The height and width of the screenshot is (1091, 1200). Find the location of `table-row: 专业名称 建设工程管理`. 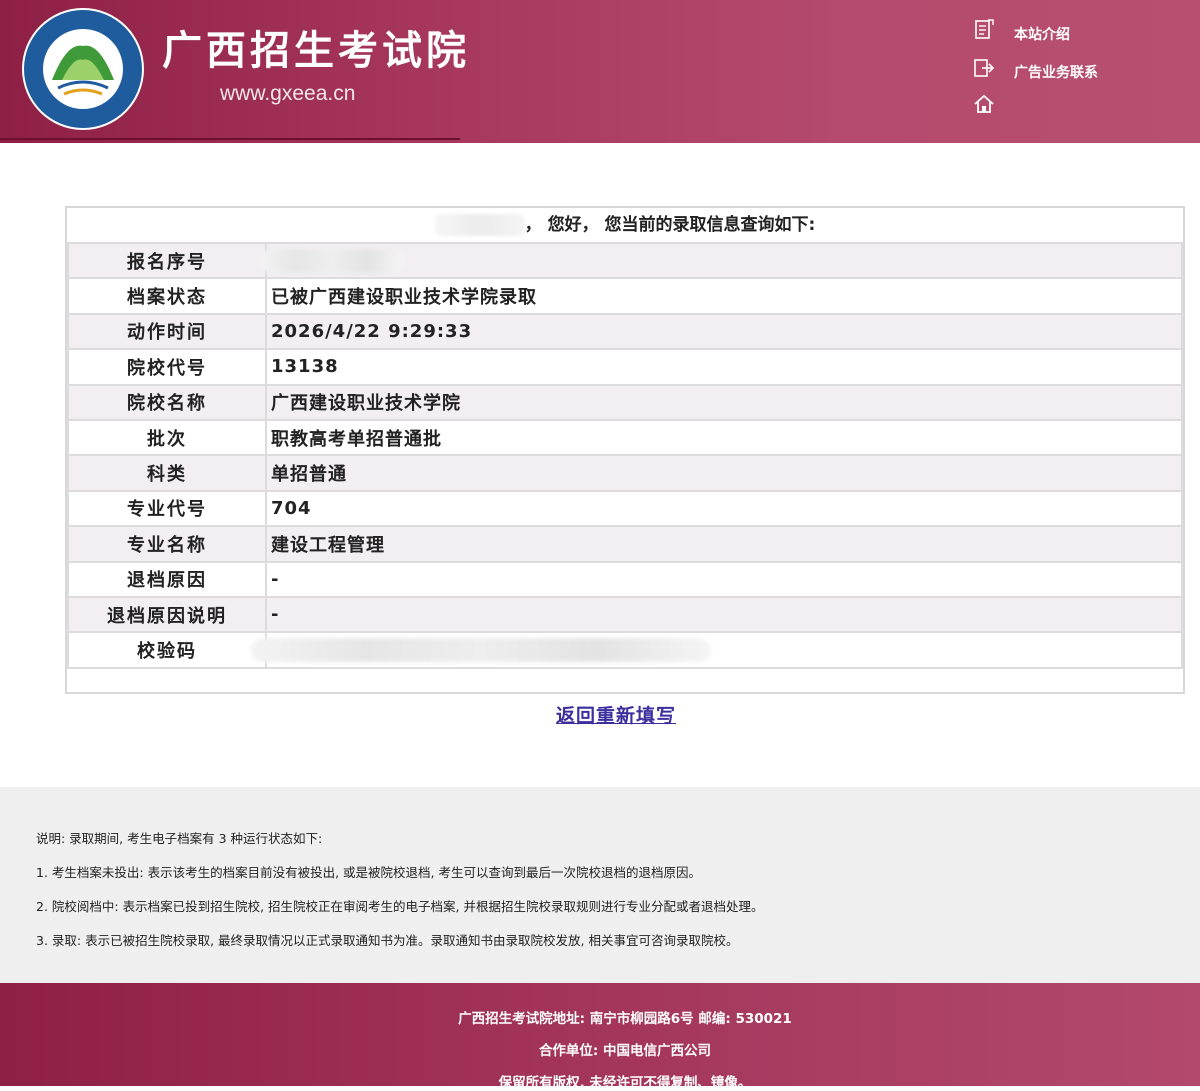

table-row: 专业名称 建设工程管理 is located at coordinates (625, 544).